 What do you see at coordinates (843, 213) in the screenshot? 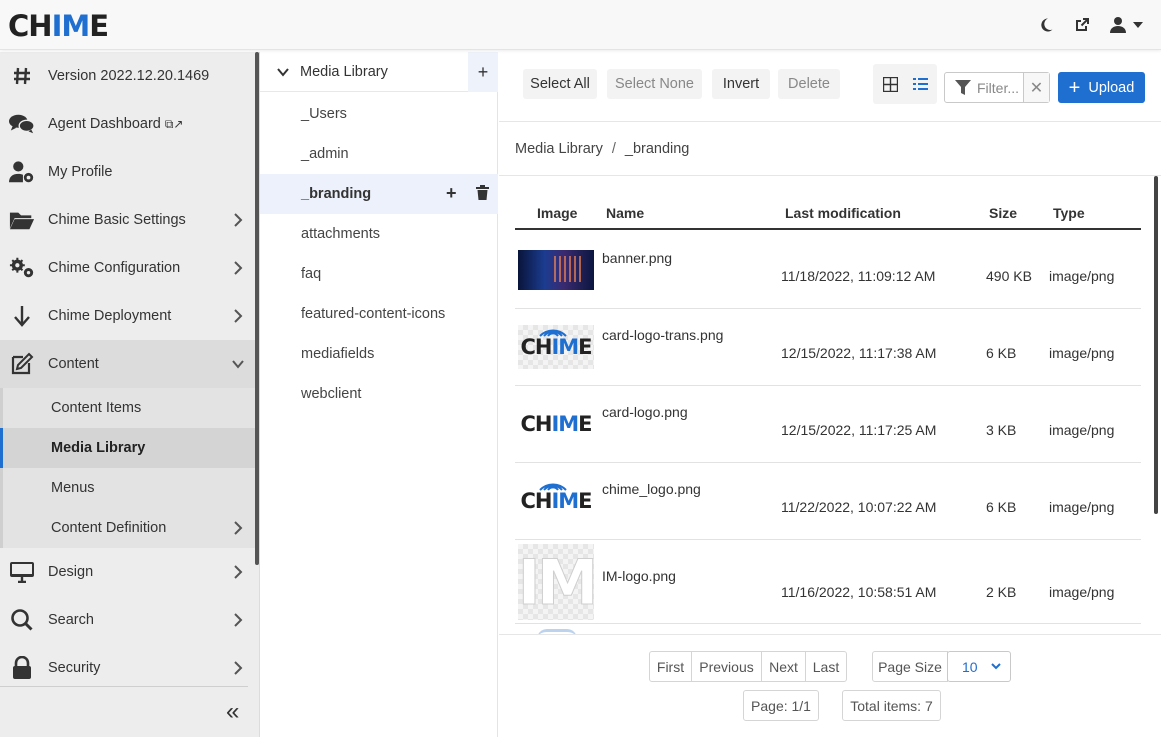
I see `col-last-modification: Last modification` at bounding box center [843, 213].